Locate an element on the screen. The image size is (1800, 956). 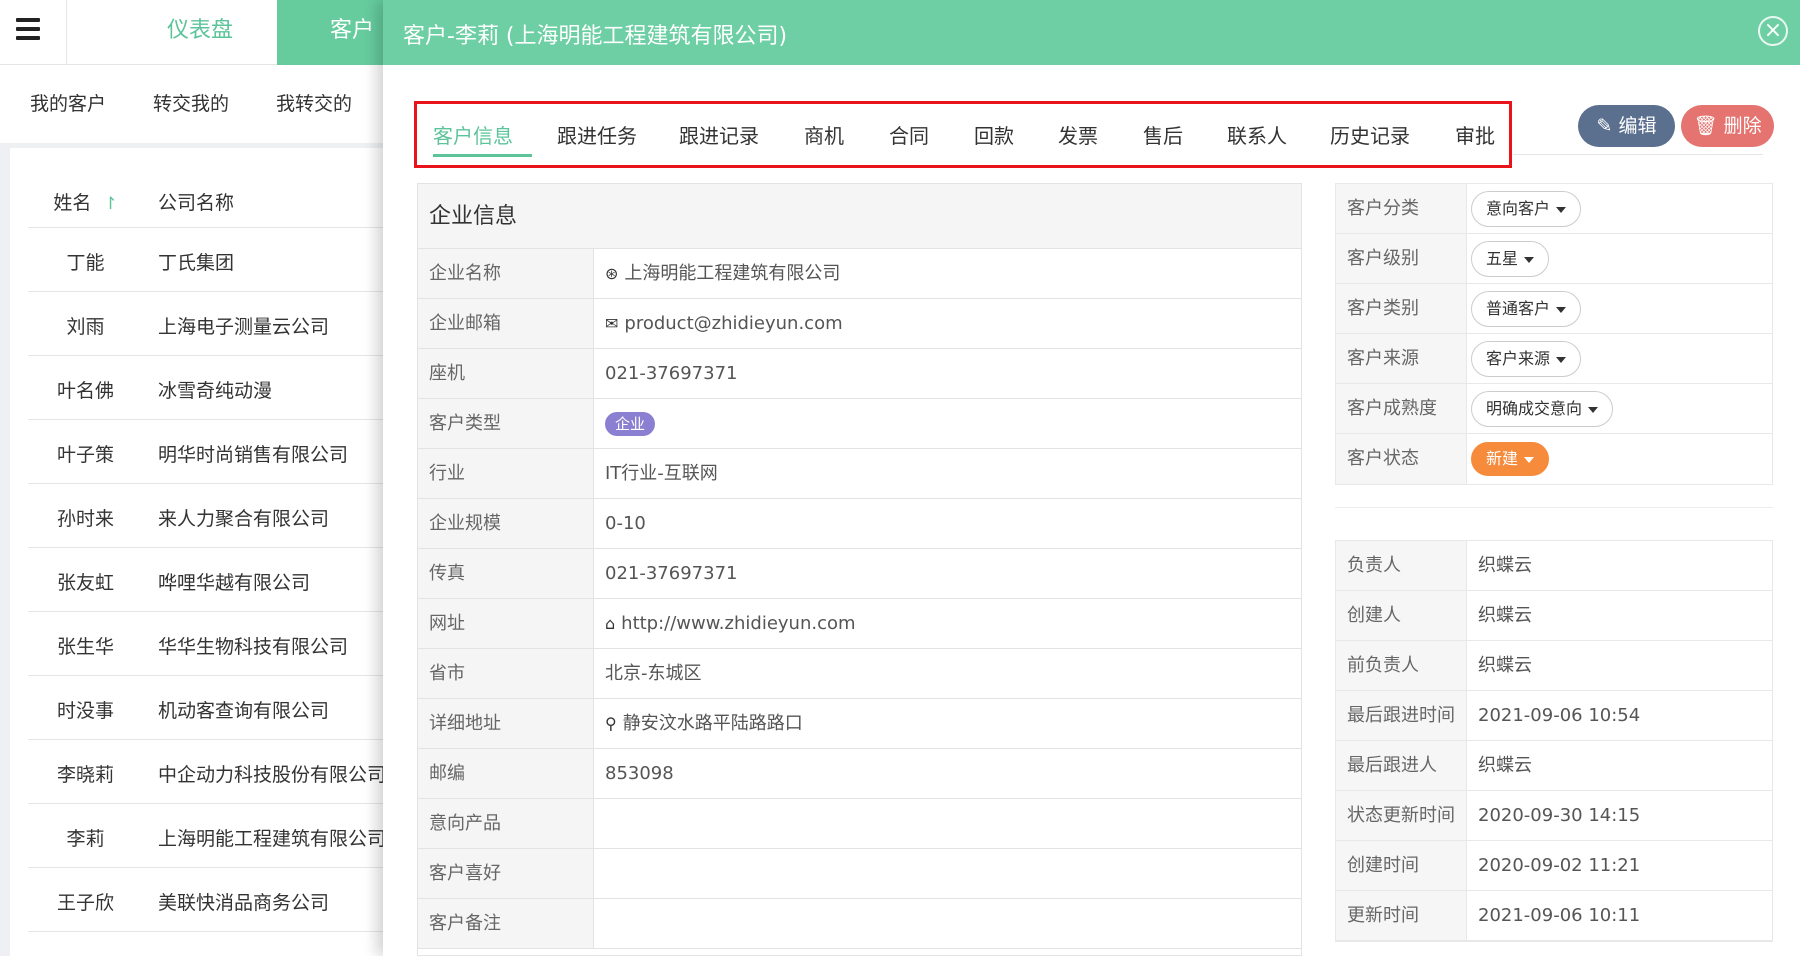
row-name: 孙时来 is located at coordinates (85, 519).